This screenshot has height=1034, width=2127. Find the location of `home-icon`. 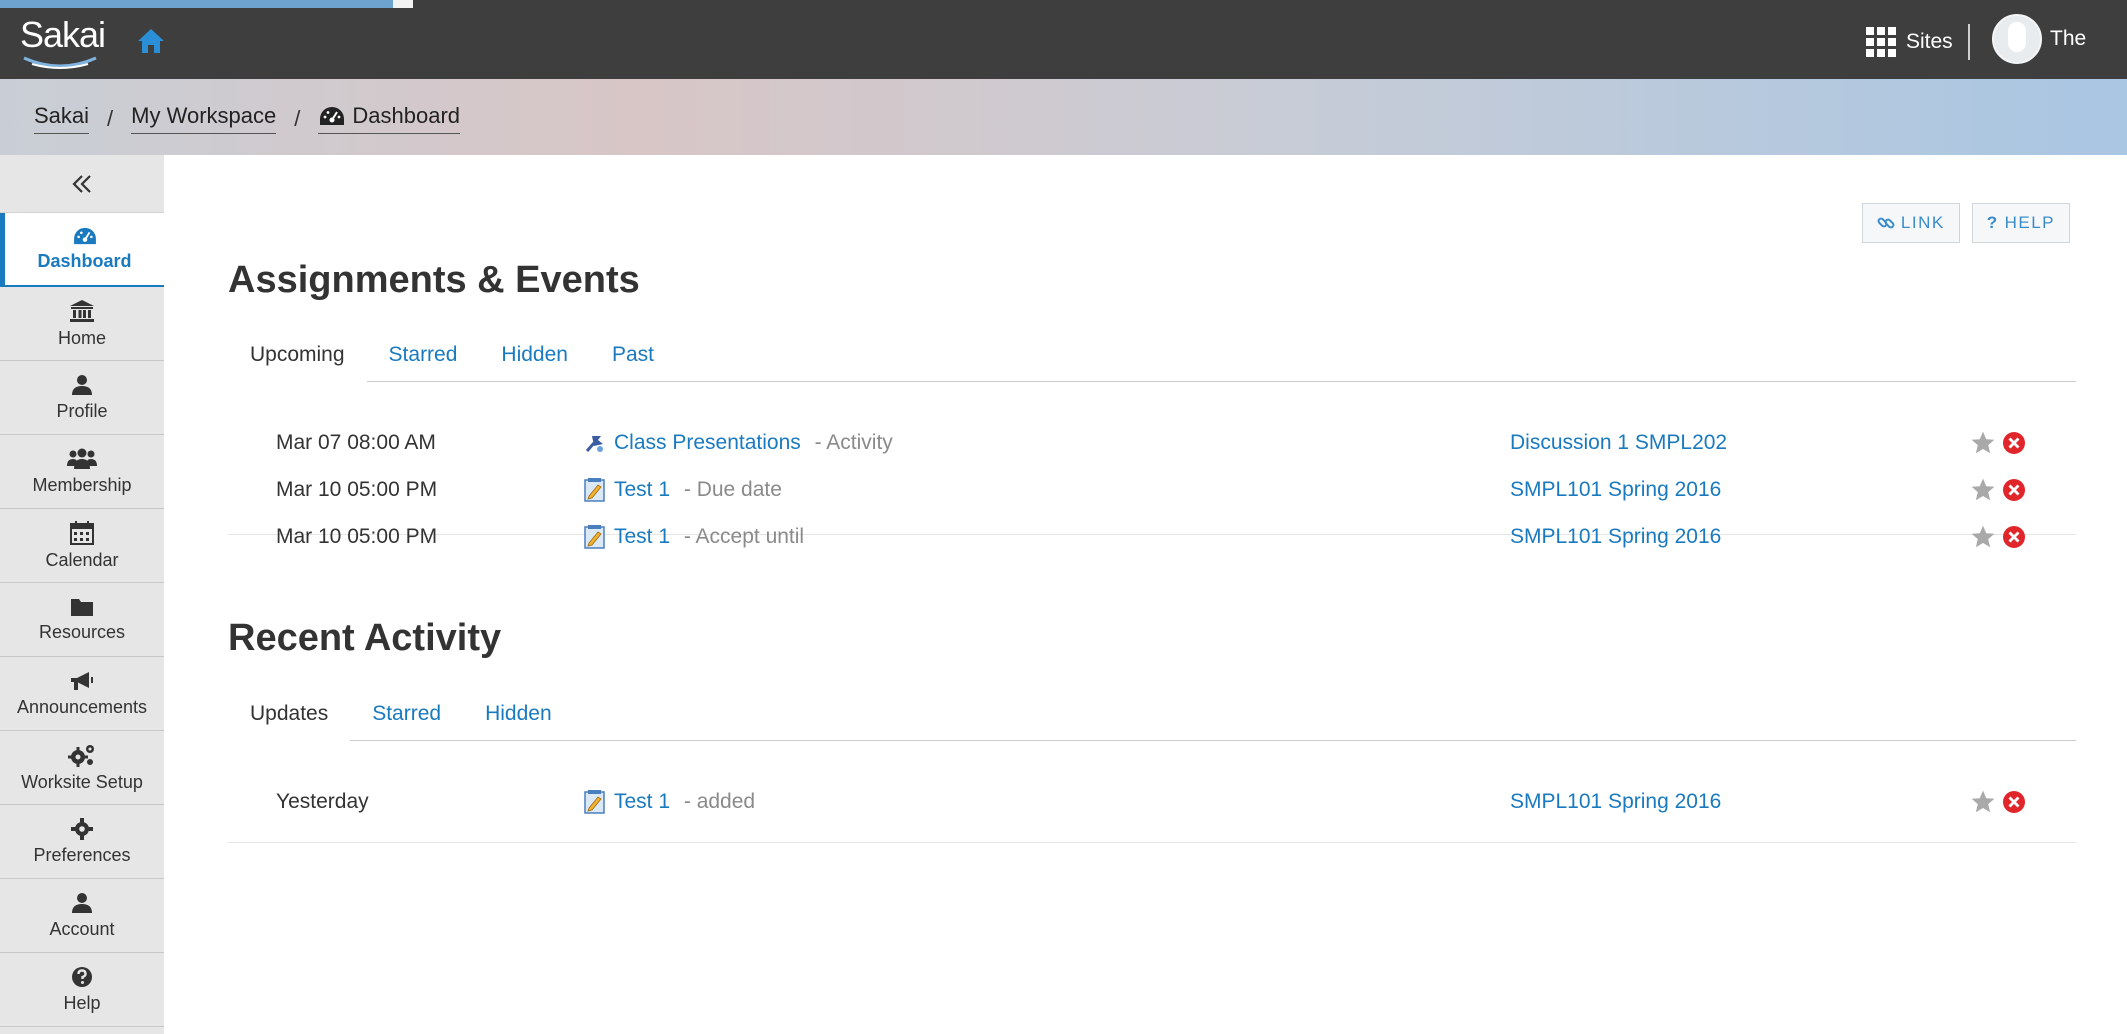

home-icon is located at coordinates (151, 41).